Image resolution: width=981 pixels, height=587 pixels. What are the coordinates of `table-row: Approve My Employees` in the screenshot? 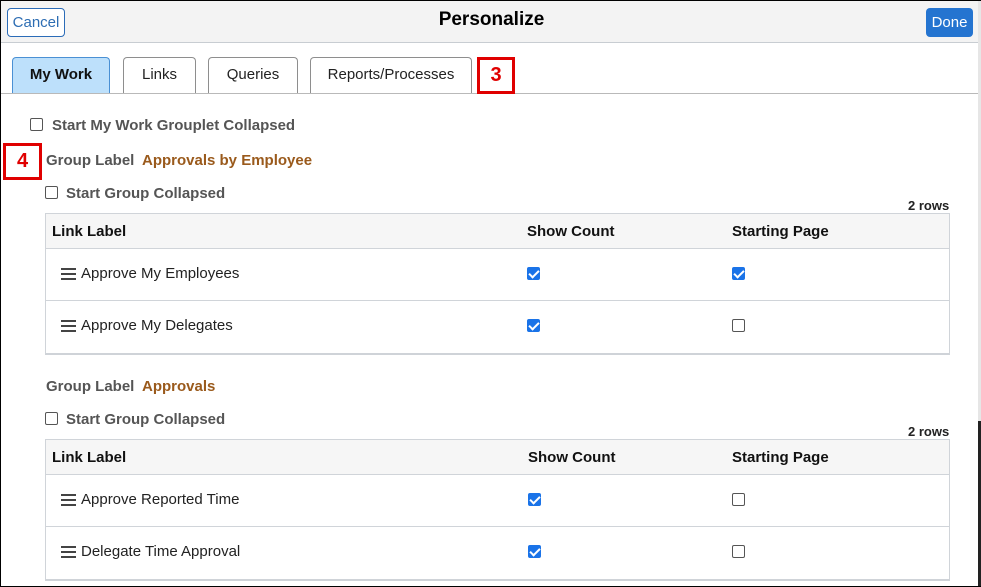 It's located at (497, 275).